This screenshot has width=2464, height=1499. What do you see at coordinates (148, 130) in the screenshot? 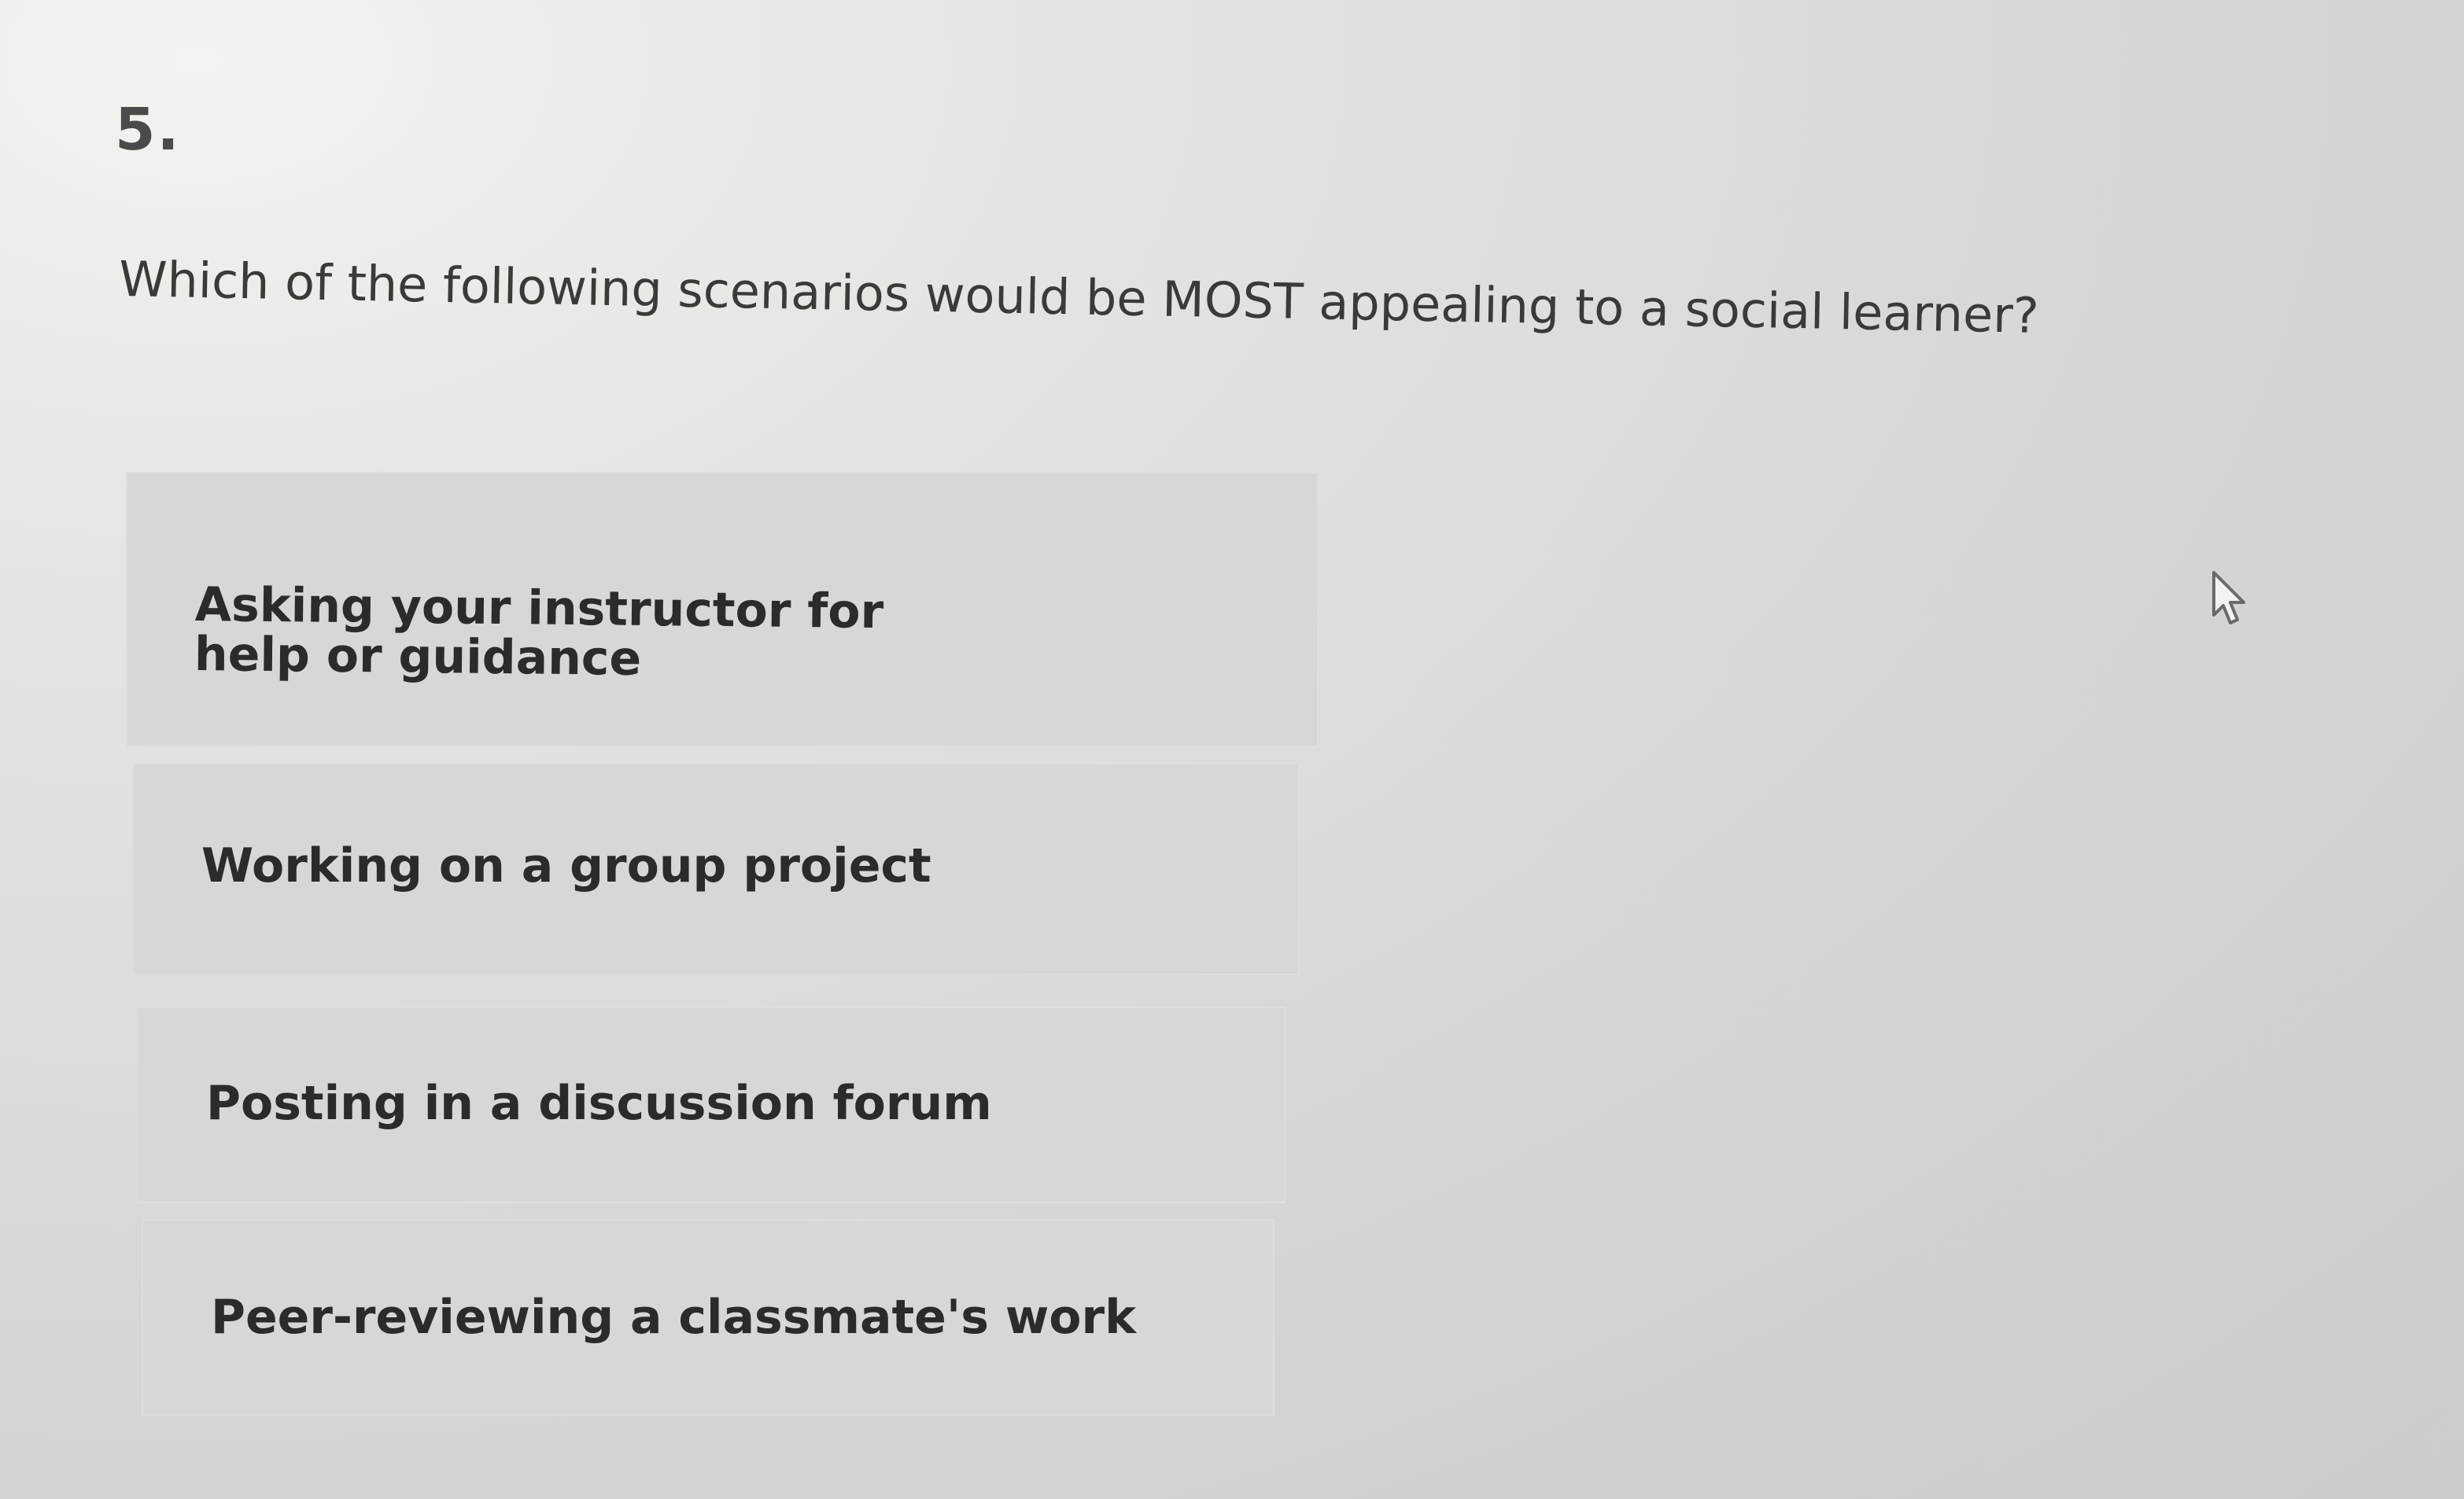
I see `question-number: 5.` at bounding box center [148, 130].